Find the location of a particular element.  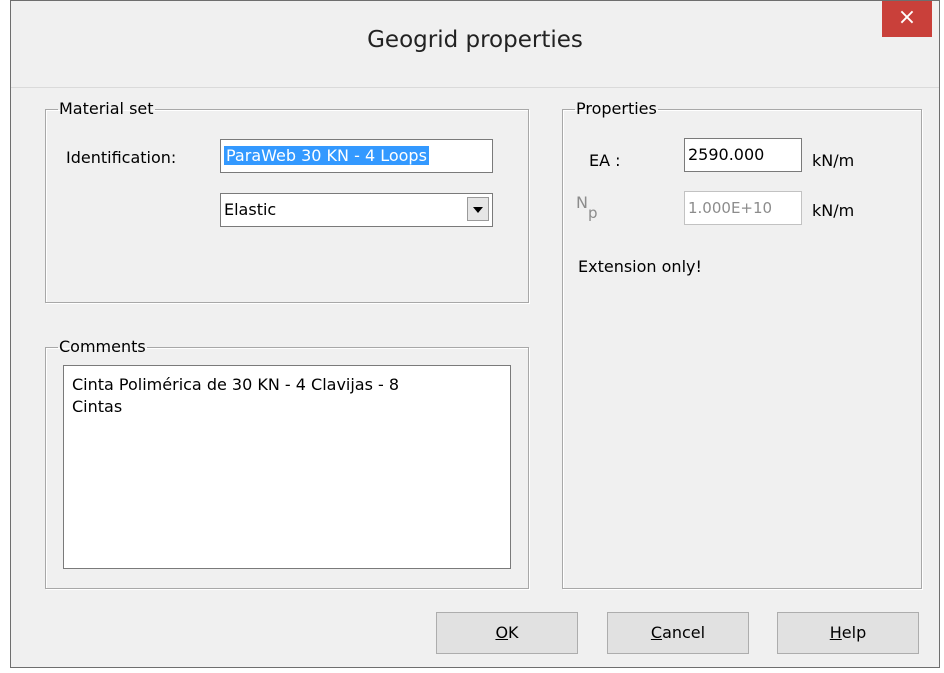

cancel-rest: ancel is located at coordinates (684, 632).